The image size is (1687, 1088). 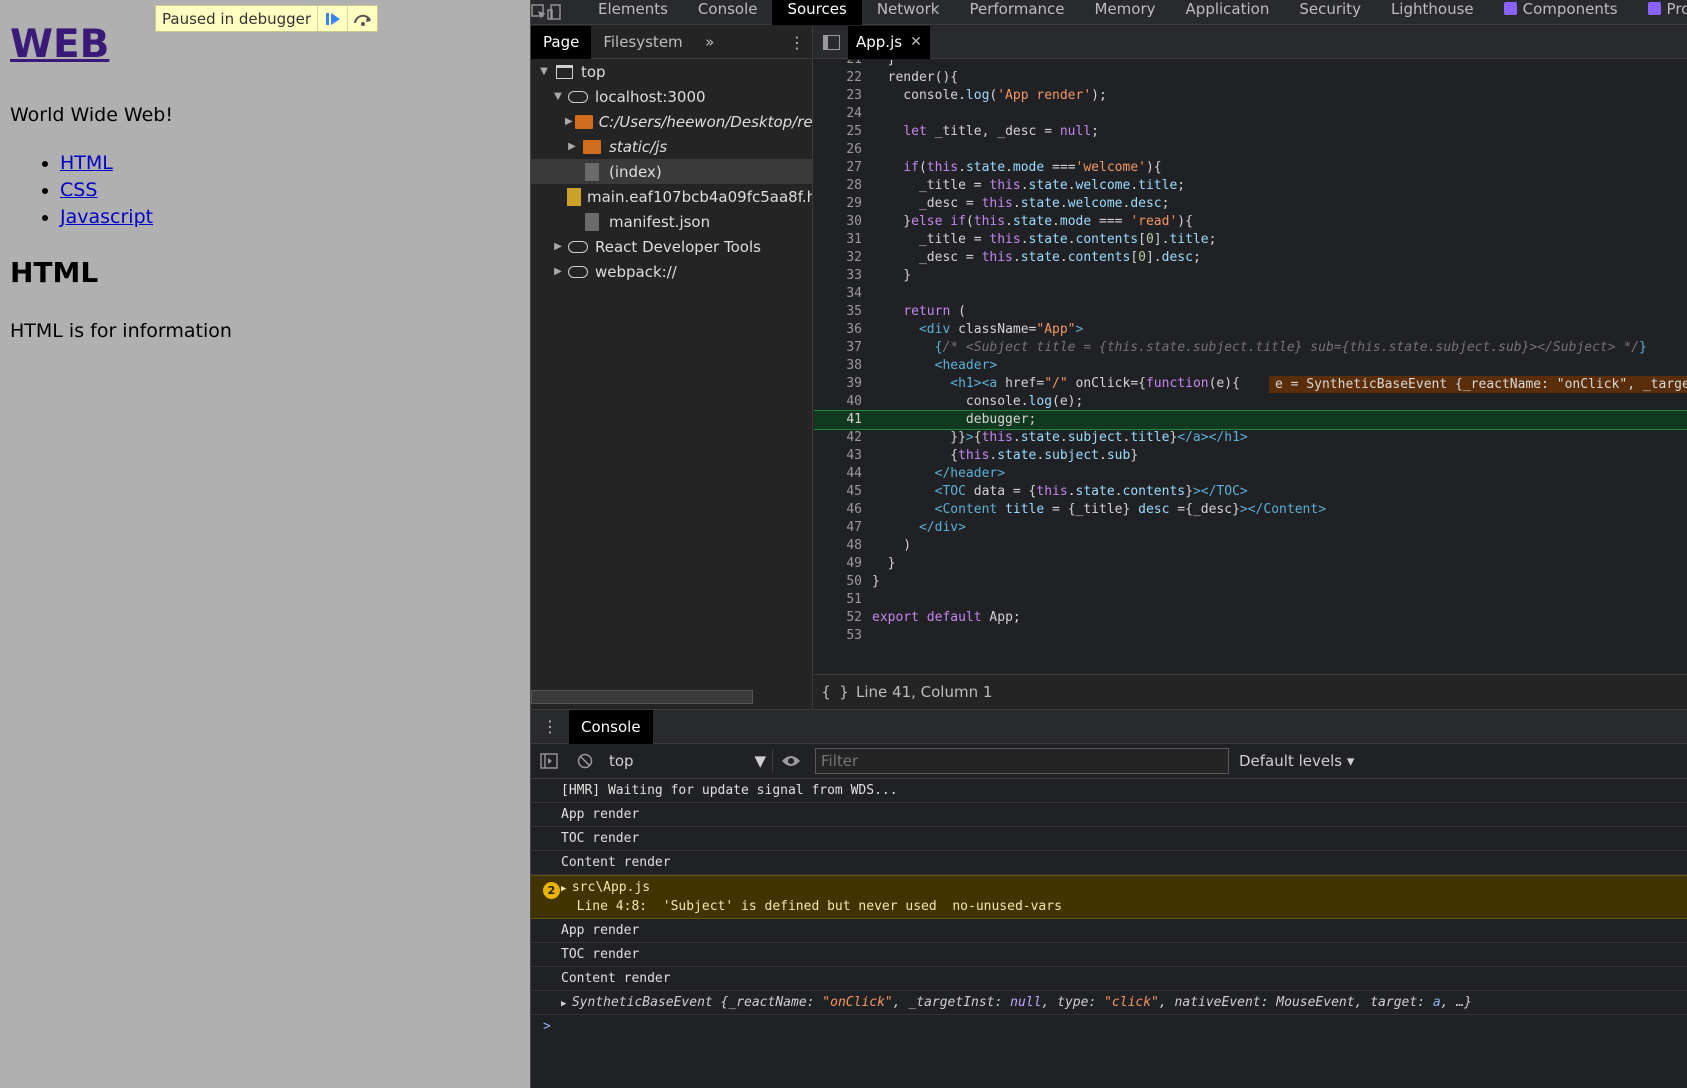 I want to click on line-number: 38, so click(x=838, y=366).